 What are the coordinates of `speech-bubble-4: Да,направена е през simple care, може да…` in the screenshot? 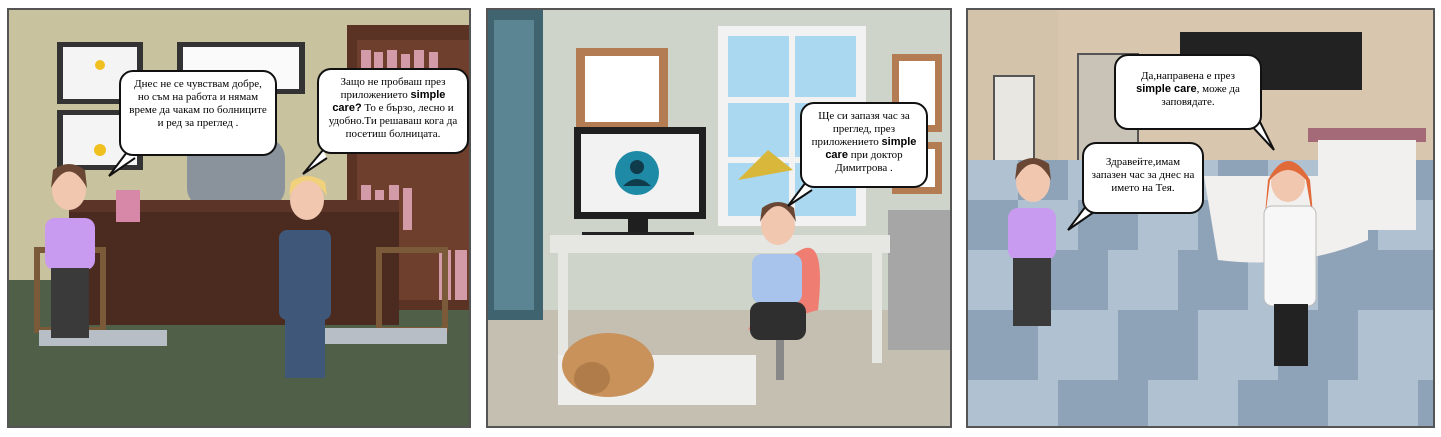 It's located at (1188, 92).